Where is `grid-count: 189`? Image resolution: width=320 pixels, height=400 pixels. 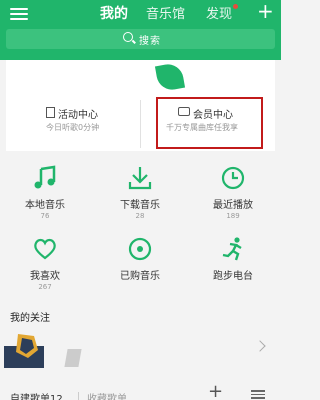 grid-count: 189 is located at coordinates (233, 216).